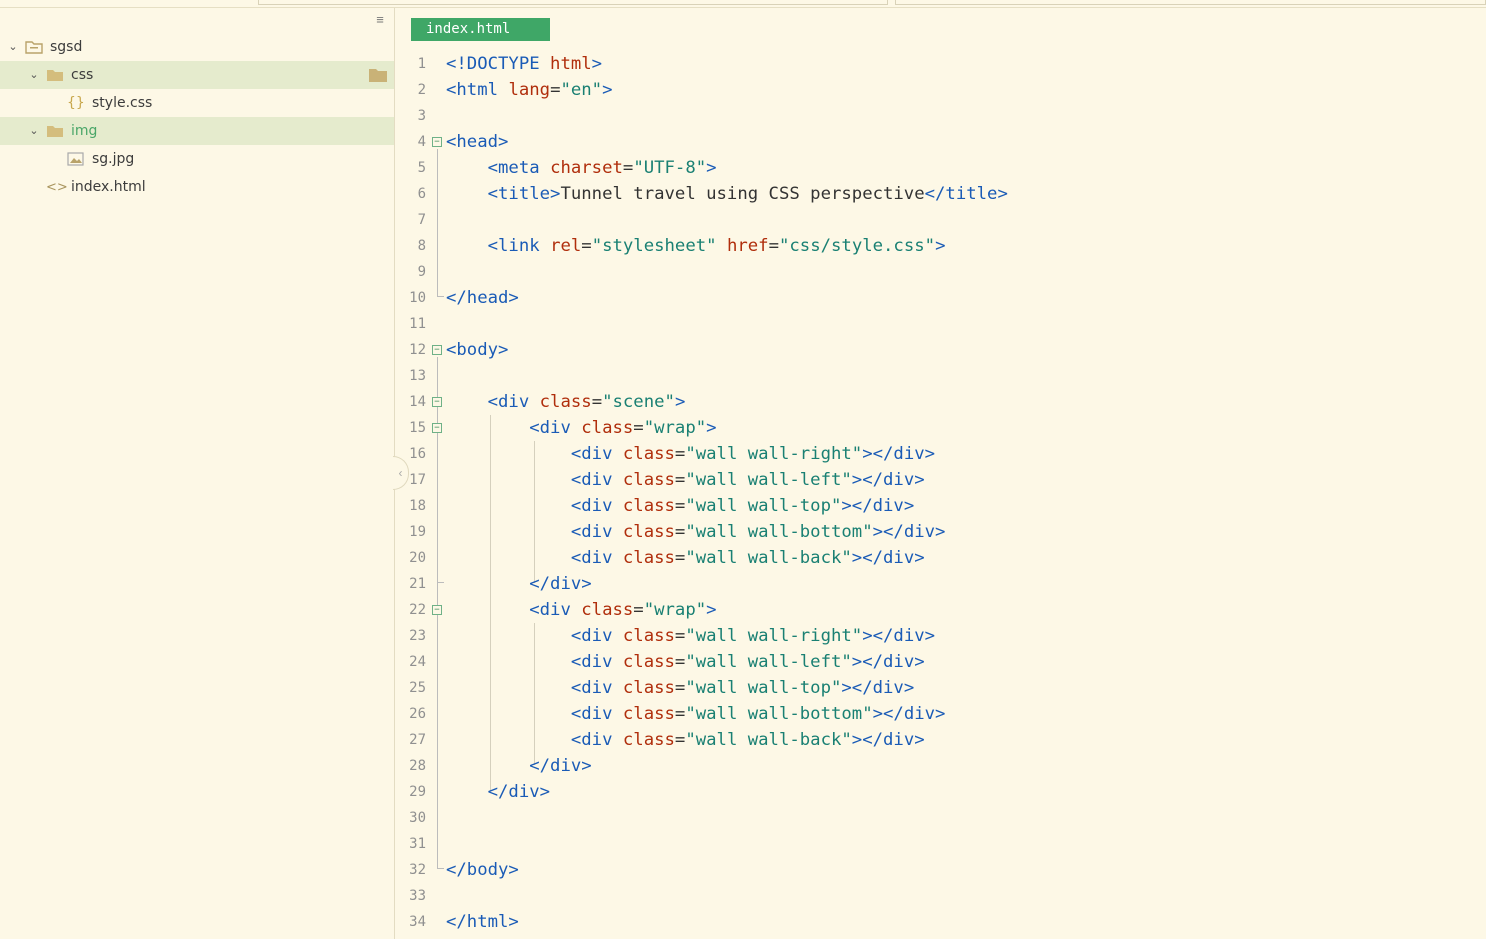  Describe the element at coordinates (941, 454) in the screenshot. I see `code-line: 16 <div class="wall wall-right"></div>` at that location.